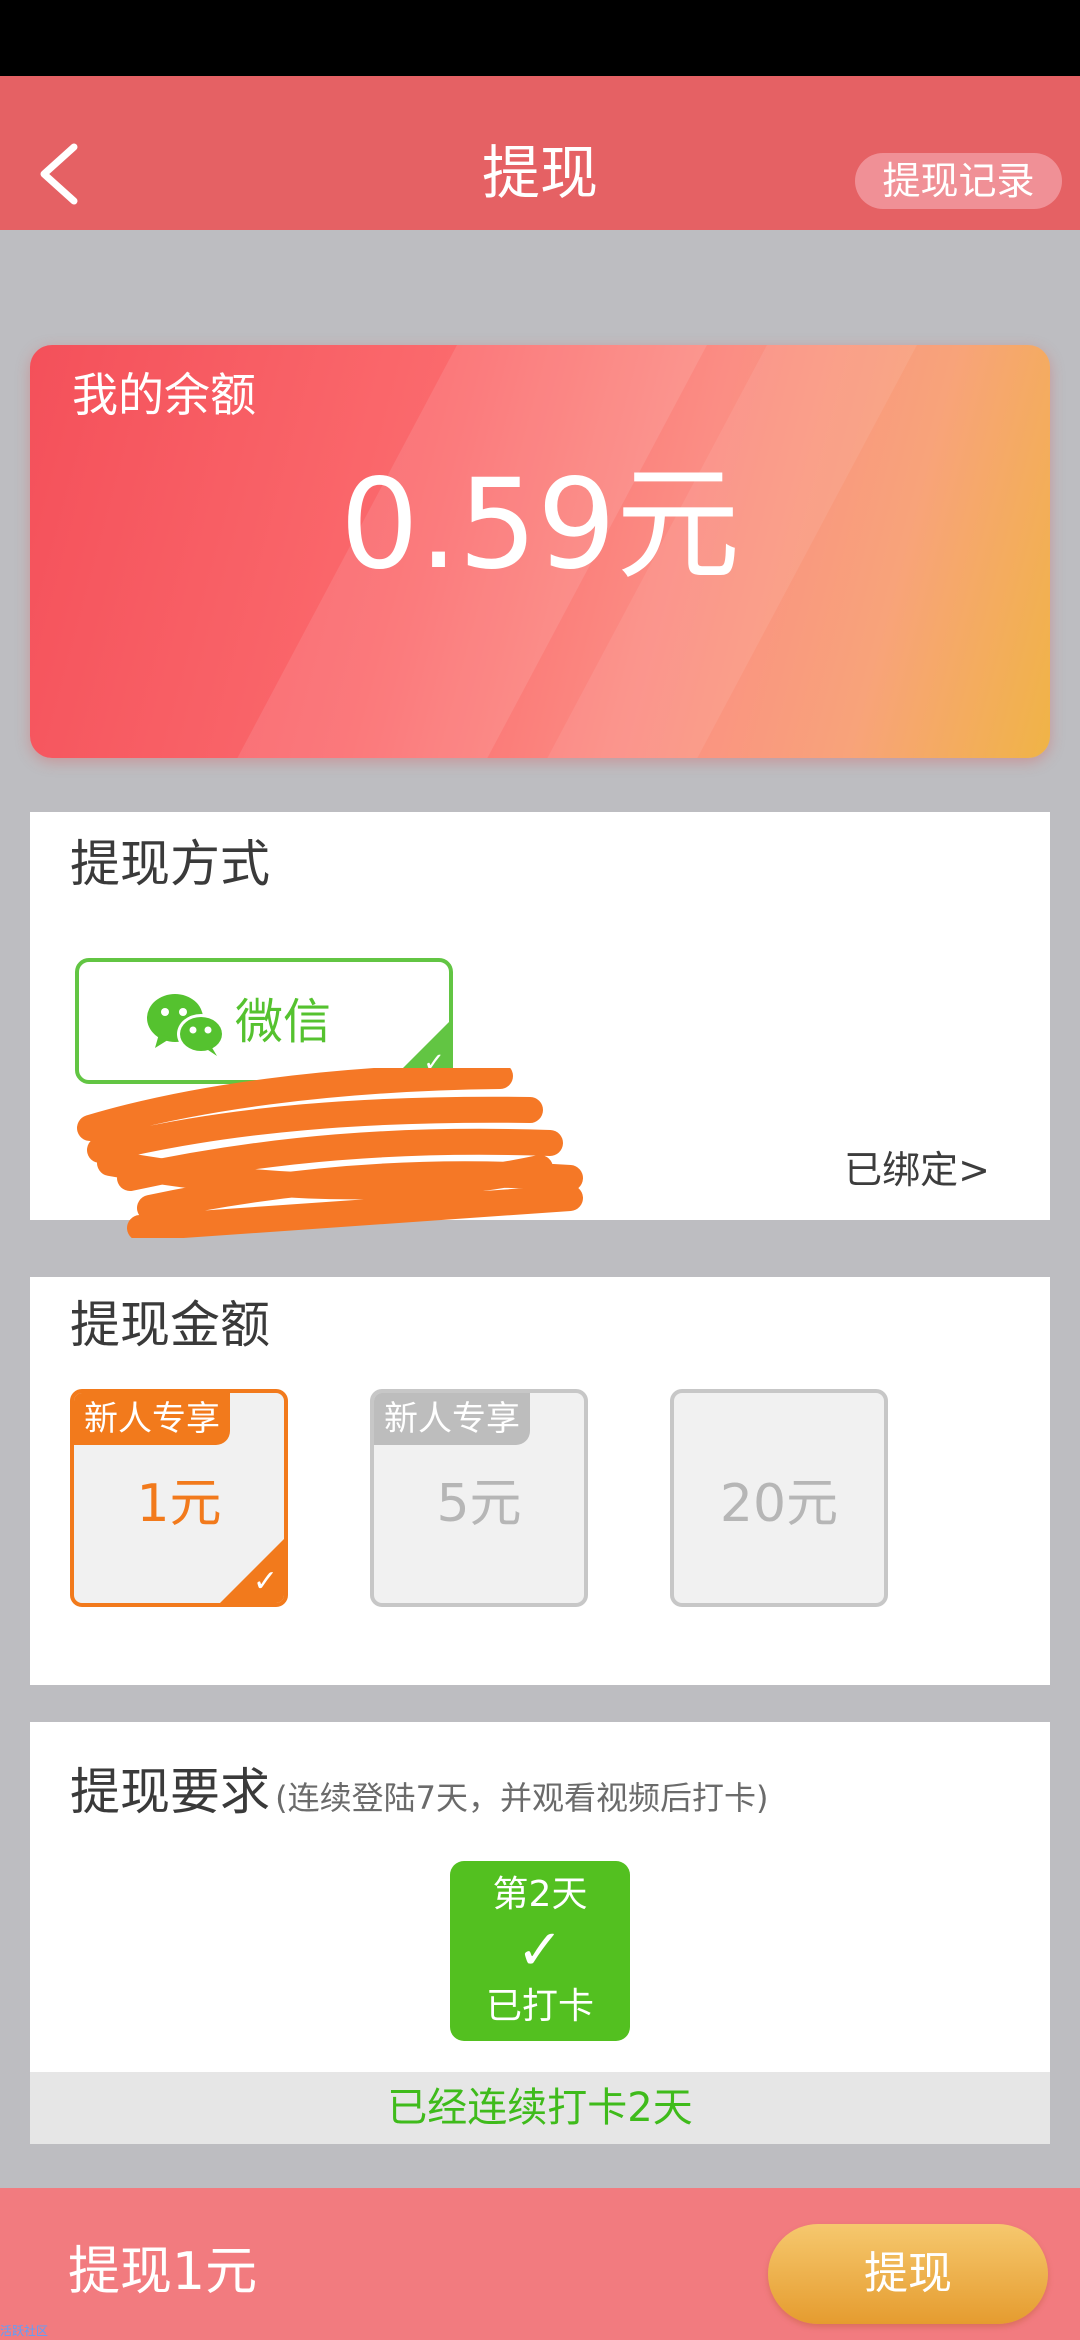 This screenshot has width=1080, height=2340. I want to click on bound-status-link: 已绑定>, so click(917, 1170).